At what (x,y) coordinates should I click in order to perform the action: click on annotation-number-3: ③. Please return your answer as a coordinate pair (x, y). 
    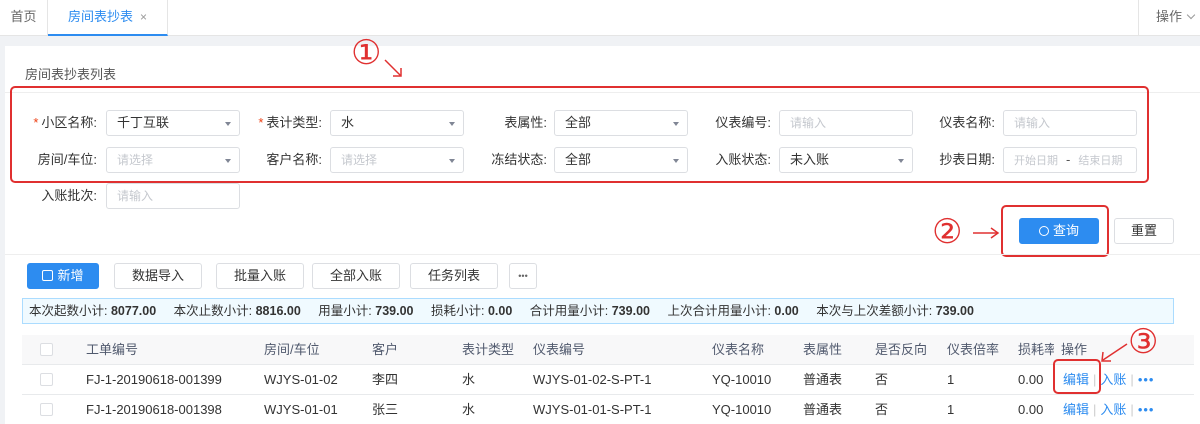
    Looking at the image, I should click on (1143, 342).